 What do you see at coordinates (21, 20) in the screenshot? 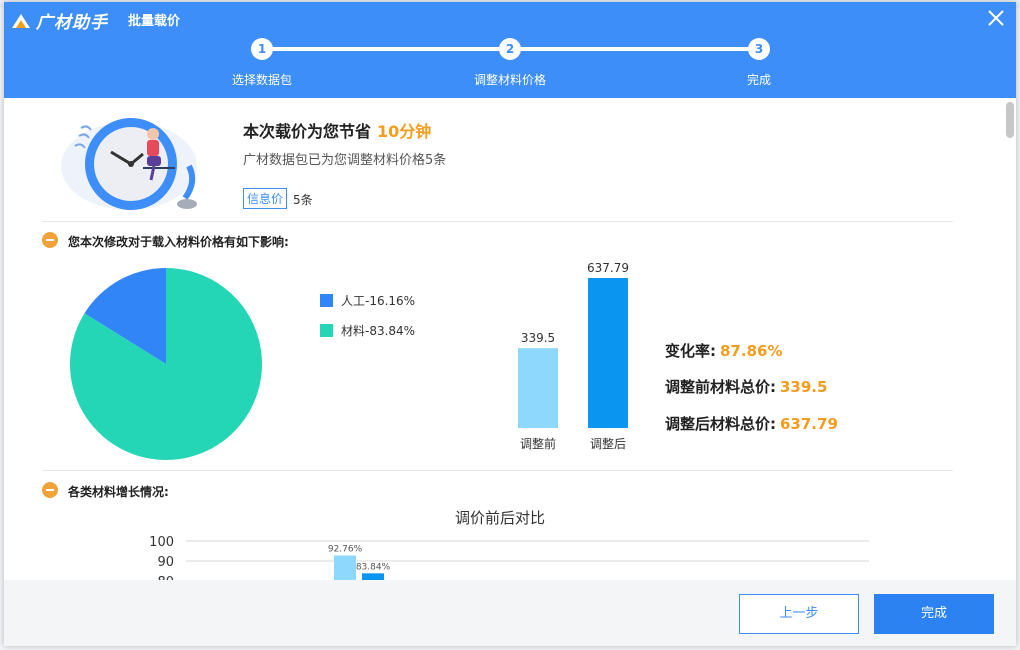
I see `logo-icon` at bounding box center [21, 20].